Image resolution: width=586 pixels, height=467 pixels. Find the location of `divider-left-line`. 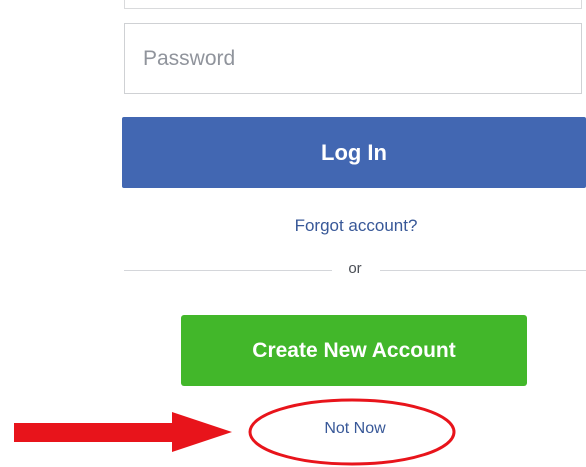

divider-left-line is located at coordinates (228, 270).